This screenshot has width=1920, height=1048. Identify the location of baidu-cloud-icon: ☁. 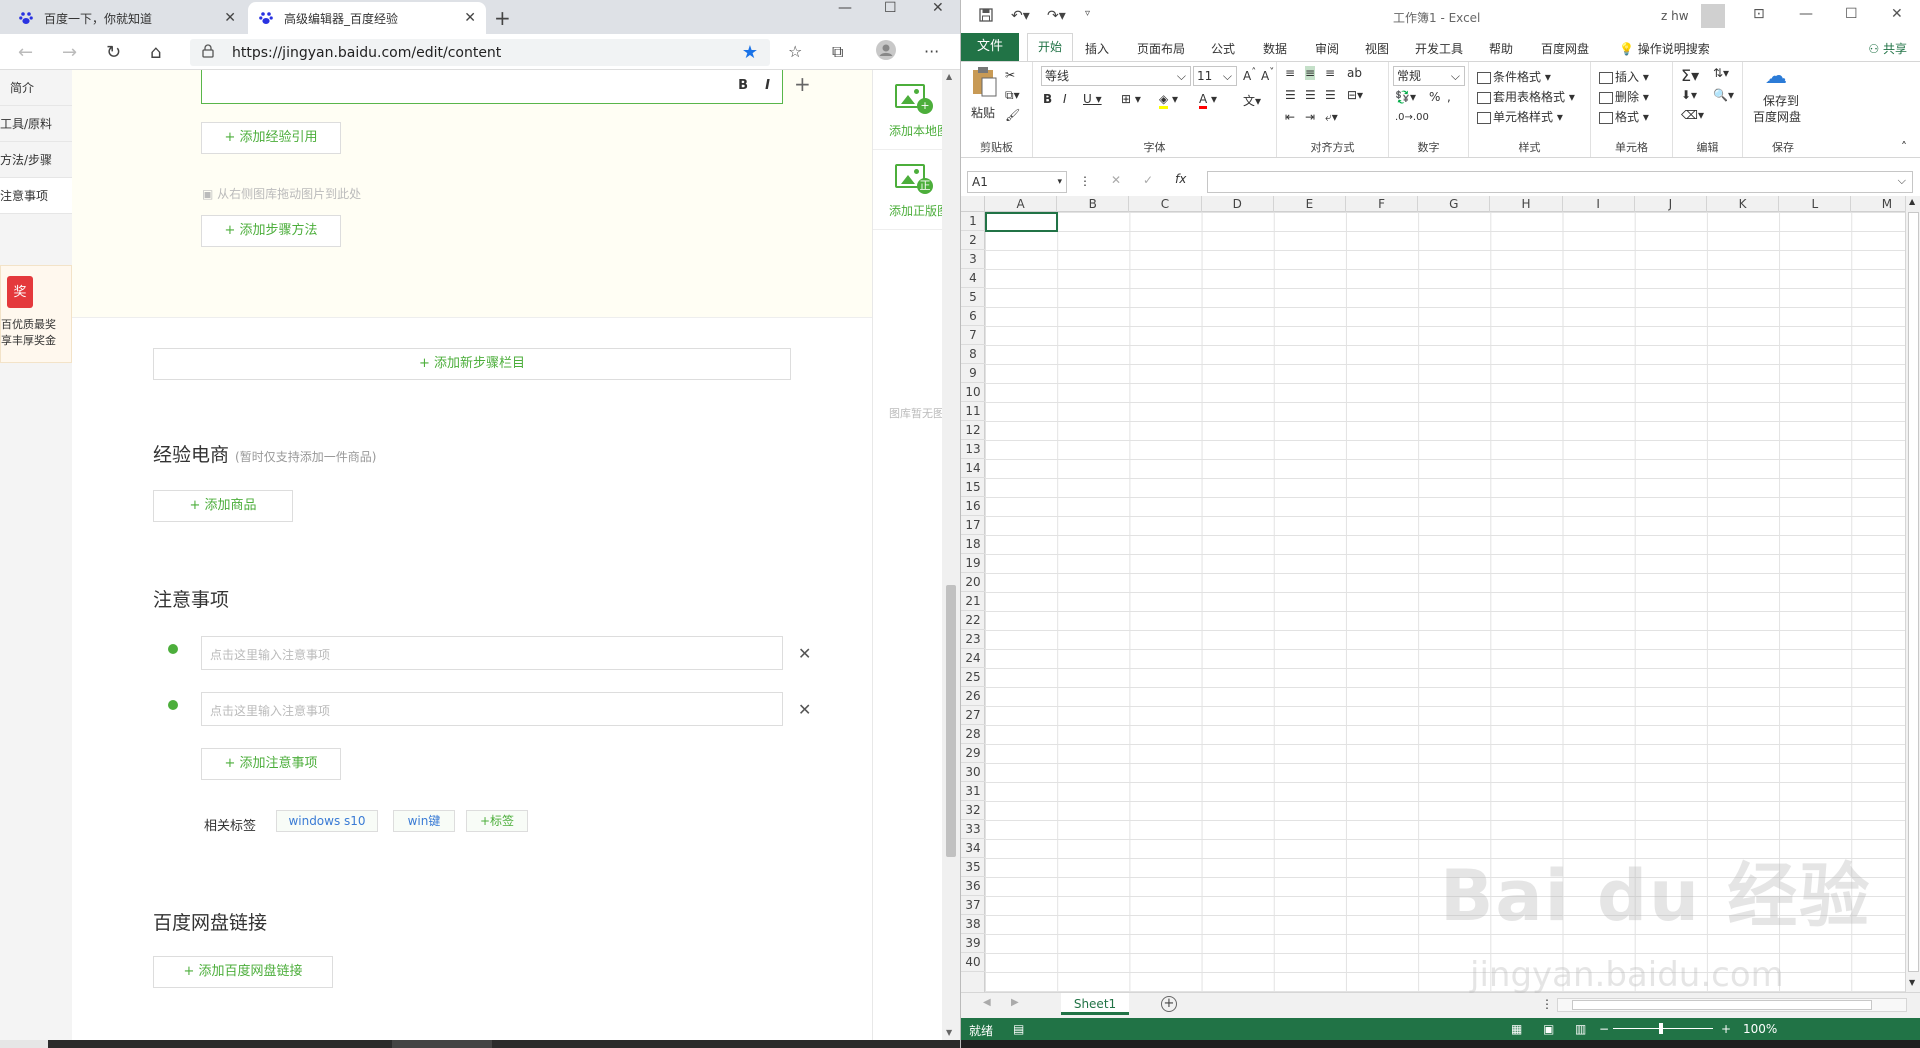
(1776, 76).